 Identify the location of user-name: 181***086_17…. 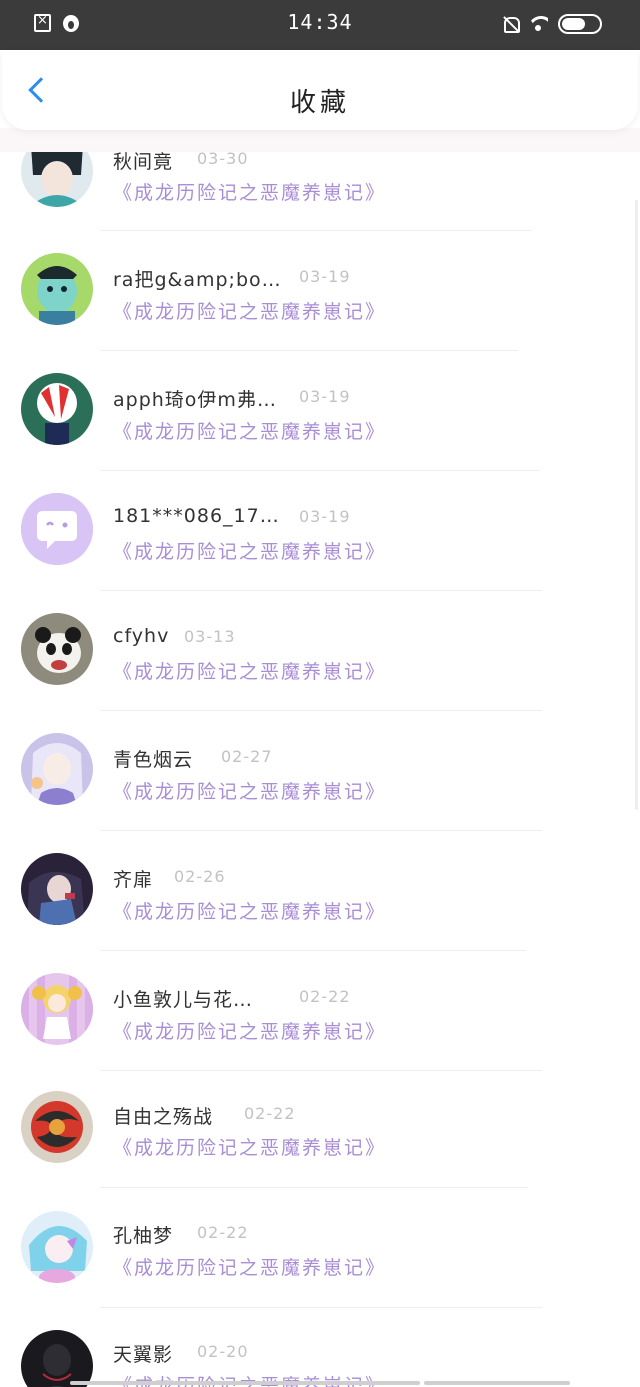
(196, 516).